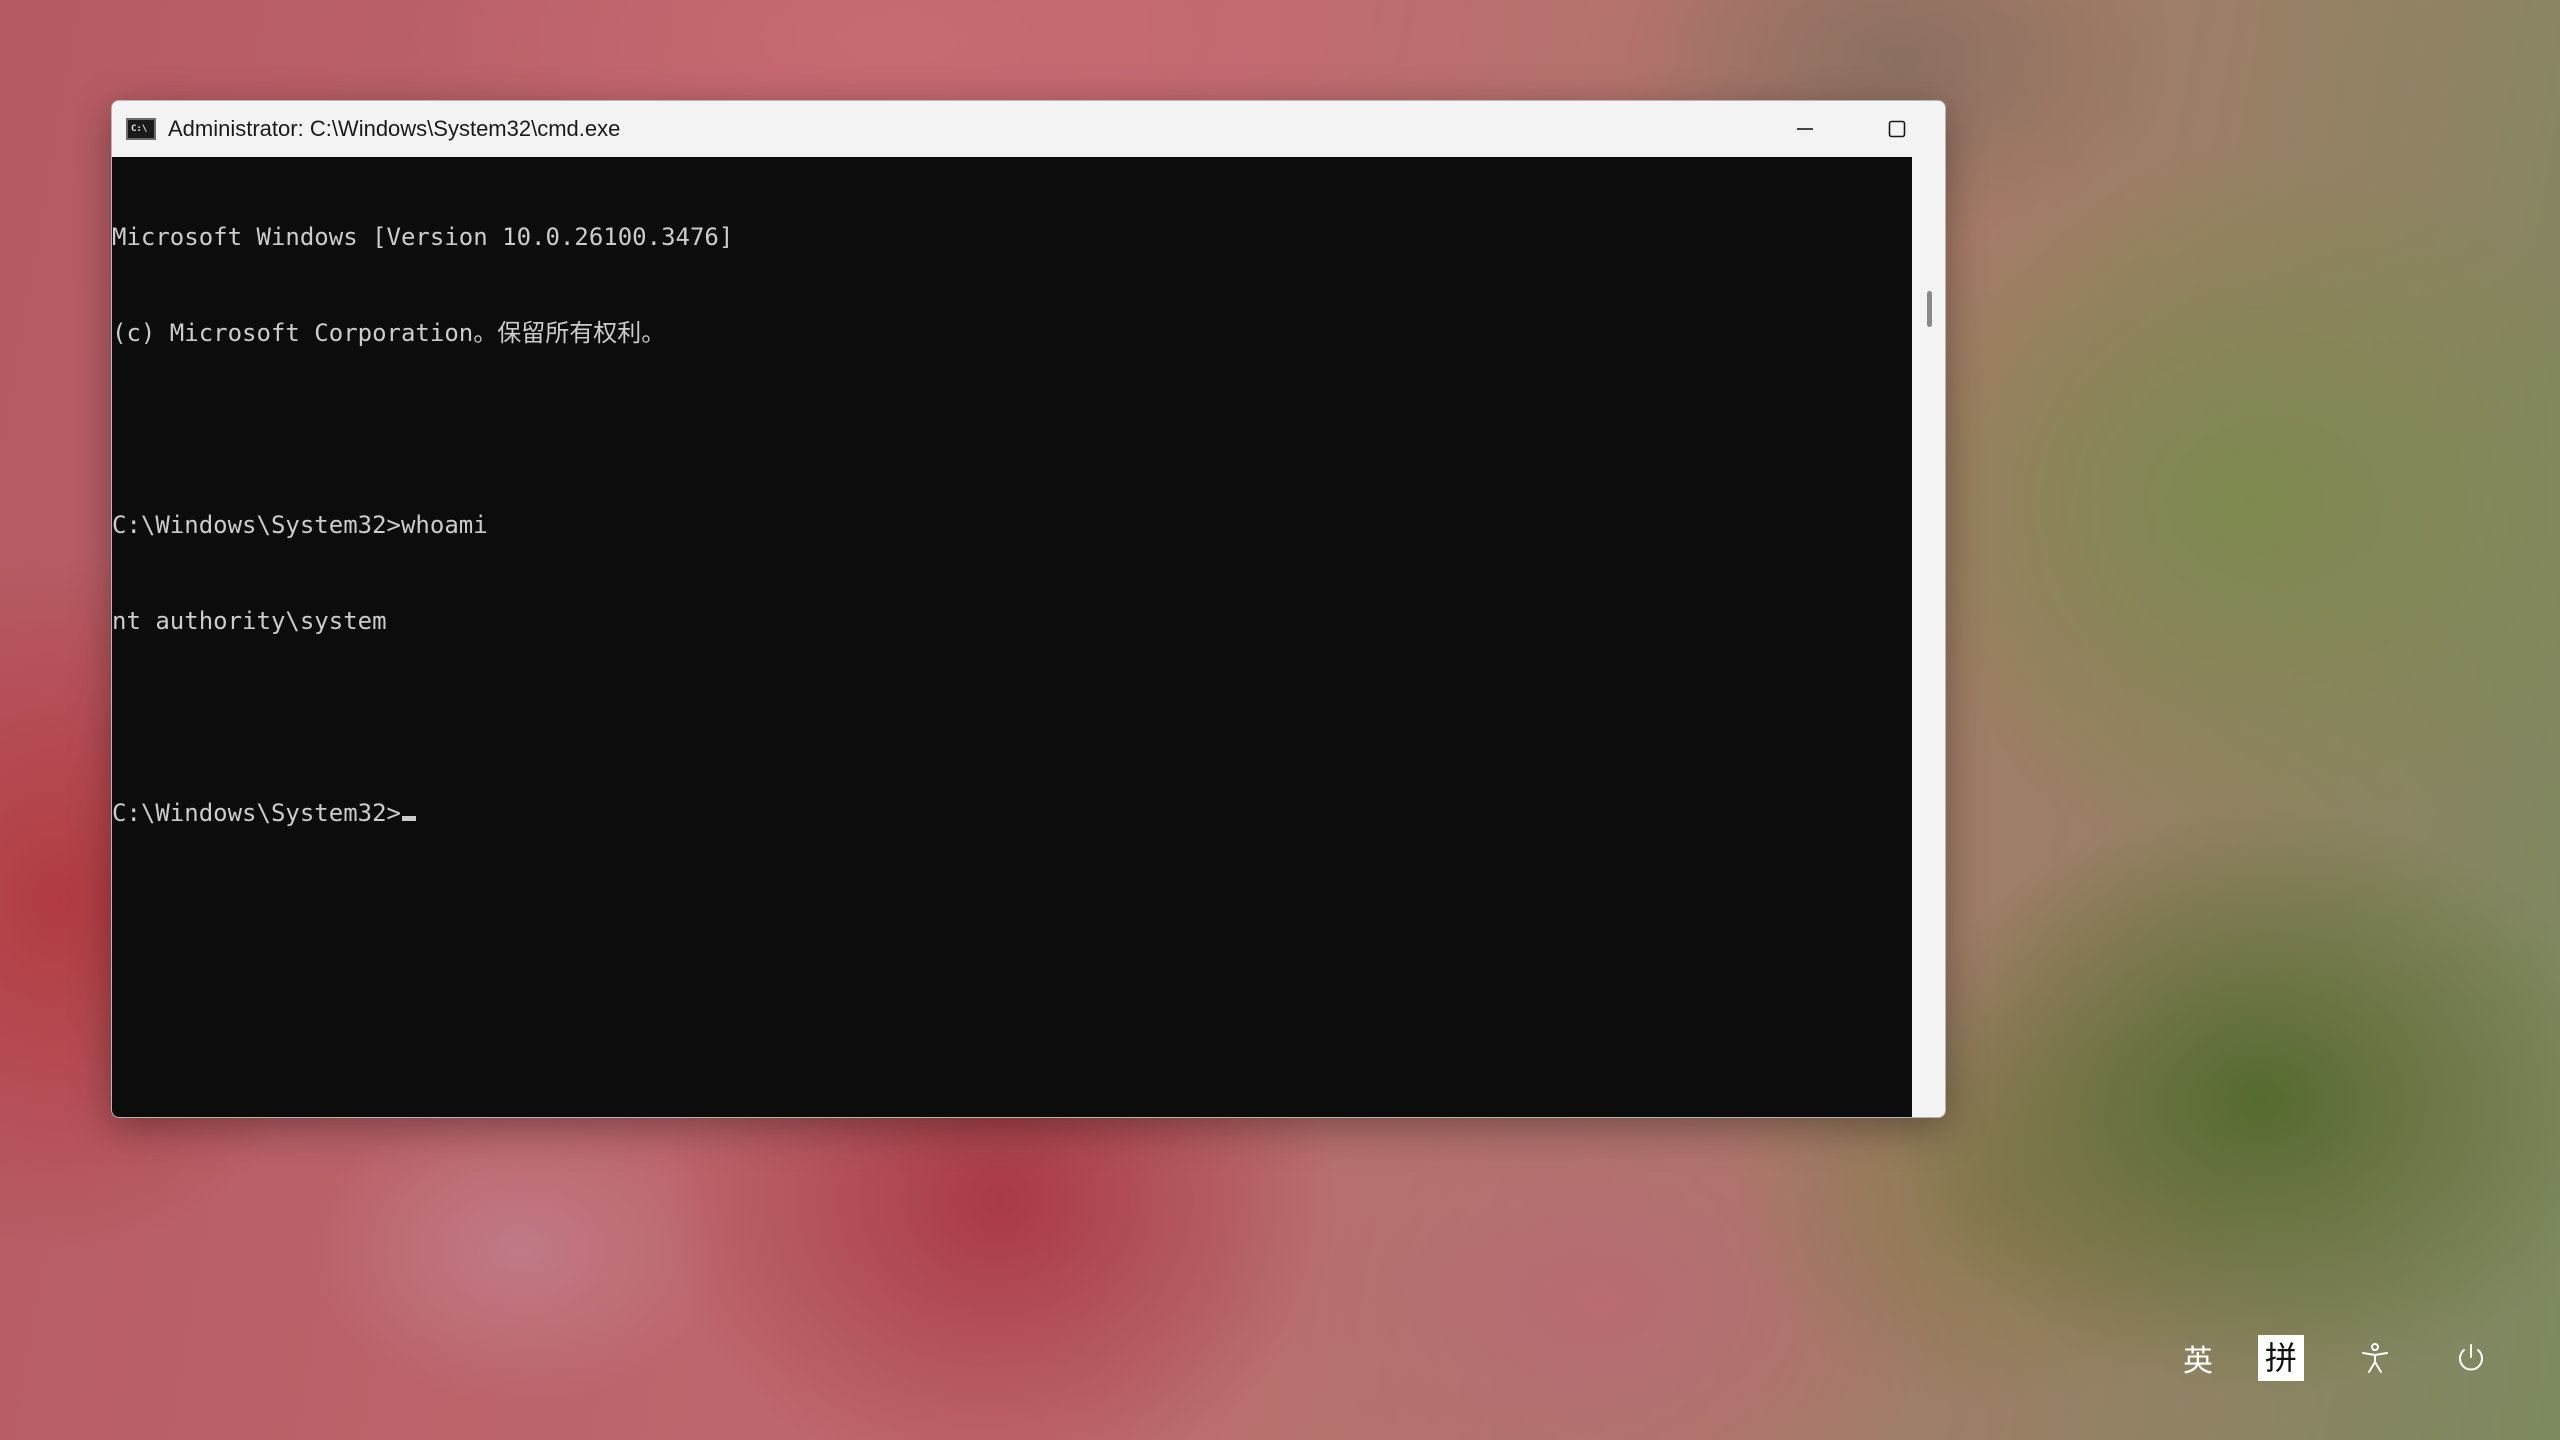 The image size is (2560, 1440). I want to click on minimize-icon, so click(1805, 129).